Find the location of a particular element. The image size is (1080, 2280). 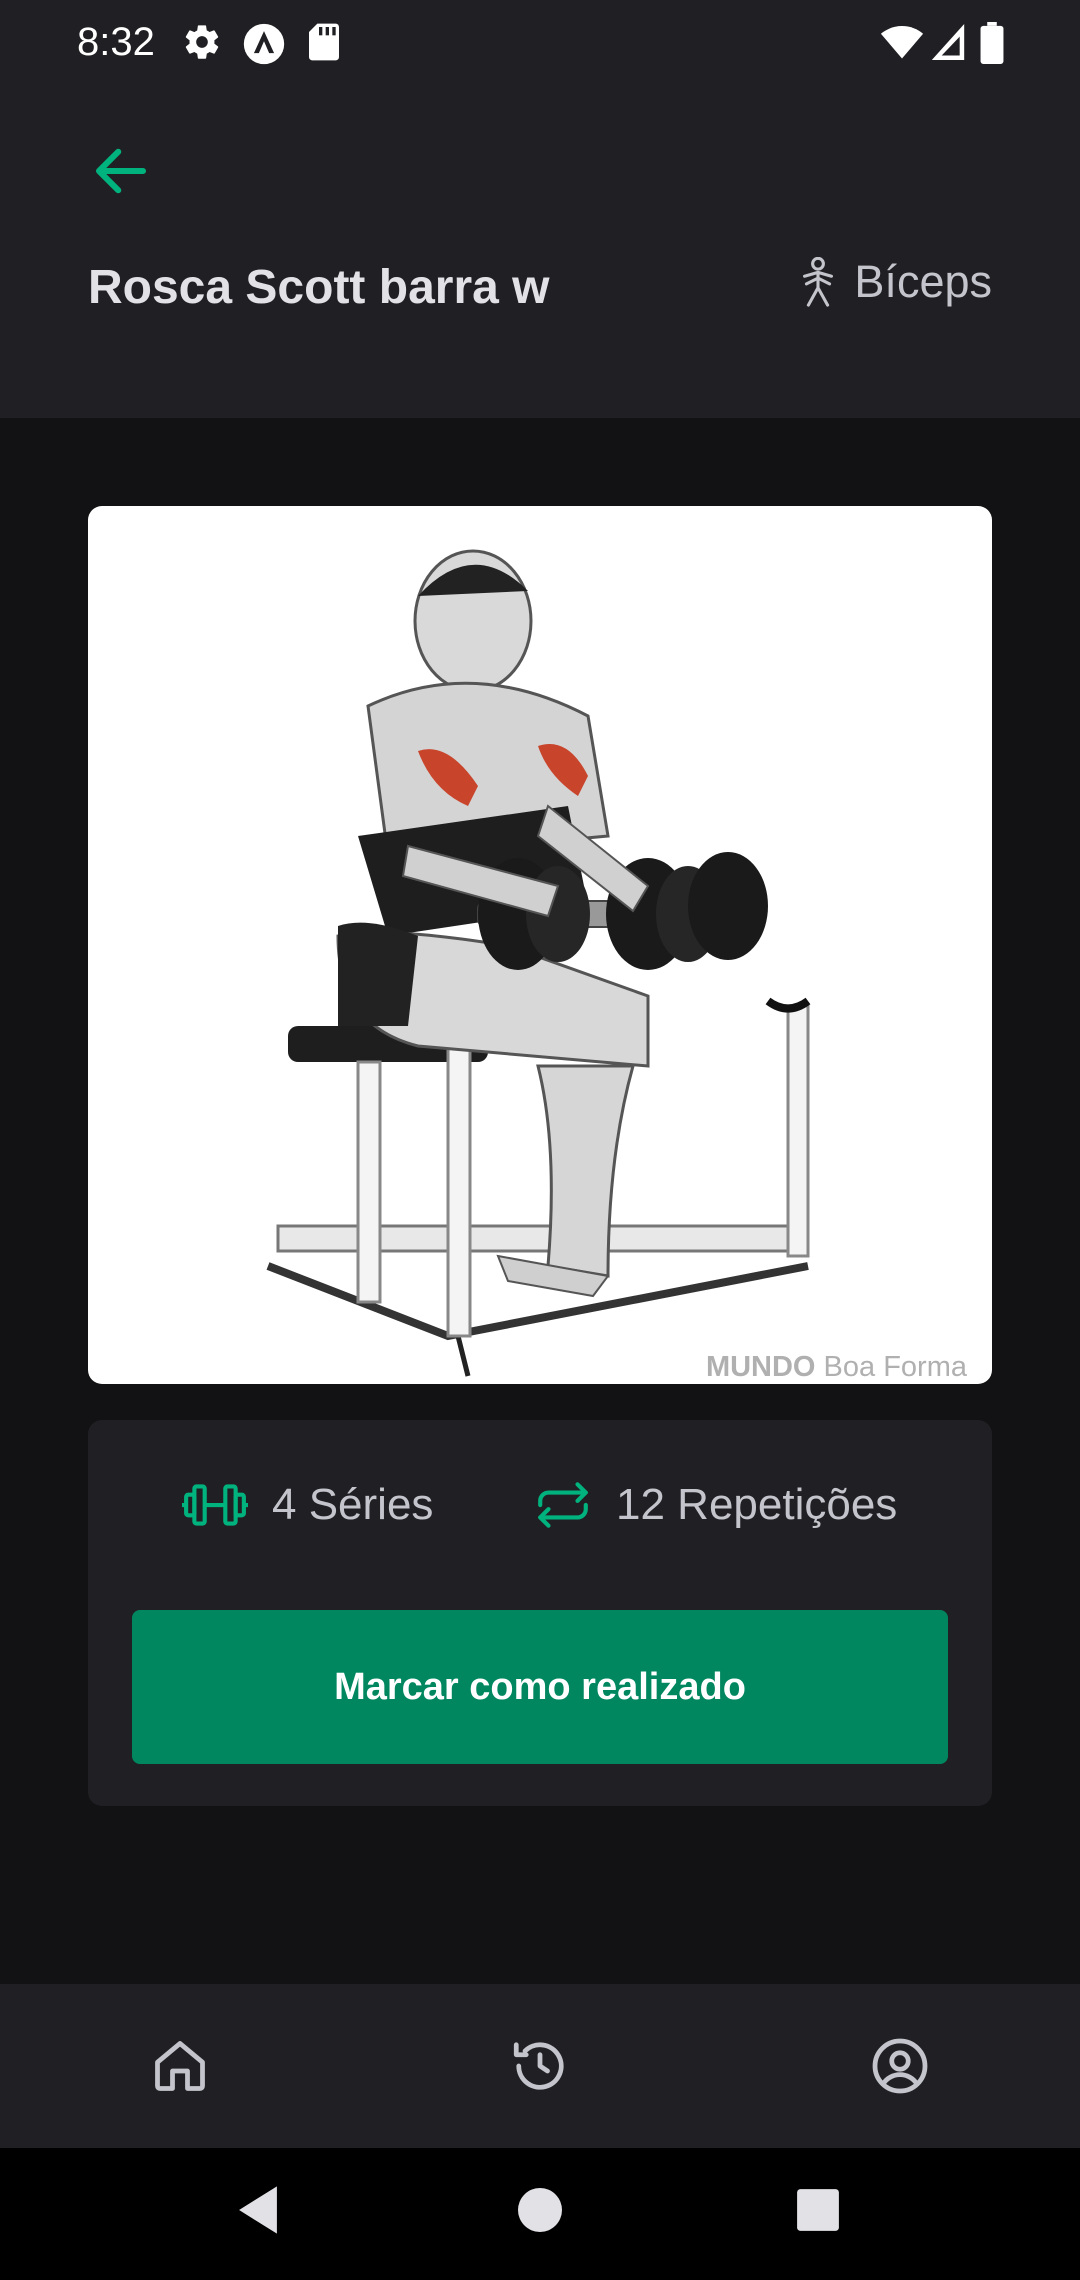

battery-icon is located at coordinates (992, 45).